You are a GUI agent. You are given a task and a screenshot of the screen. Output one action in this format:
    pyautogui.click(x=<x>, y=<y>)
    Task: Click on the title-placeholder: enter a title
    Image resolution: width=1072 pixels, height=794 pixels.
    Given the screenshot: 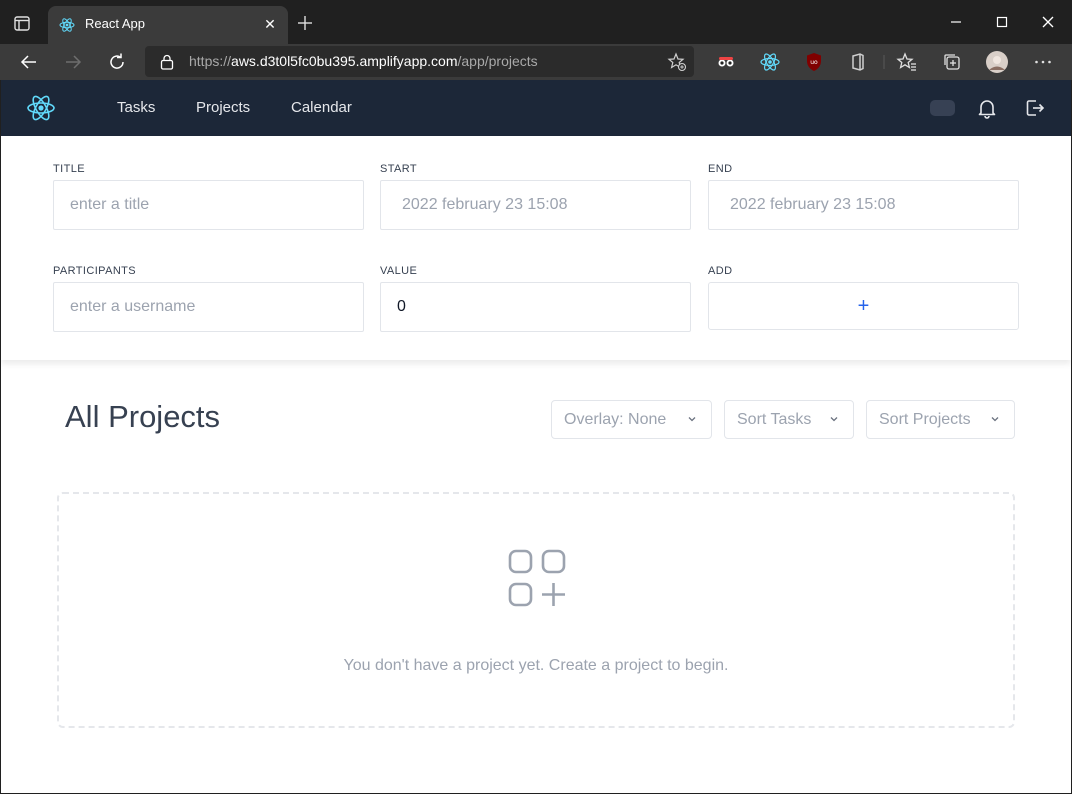 What is the action you would take?
    pyautogui.click(x=110, y=204)
    